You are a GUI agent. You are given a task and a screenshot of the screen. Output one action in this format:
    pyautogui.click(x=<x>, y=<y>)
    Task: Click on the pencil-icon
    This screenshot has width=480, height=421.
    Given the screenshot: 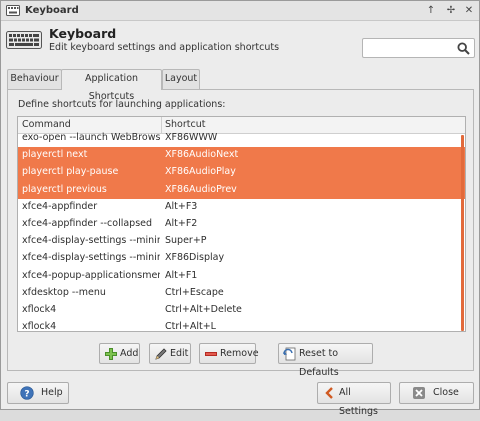 What is the action you would take?
    pyautogui.click(x=161, y=354)
    